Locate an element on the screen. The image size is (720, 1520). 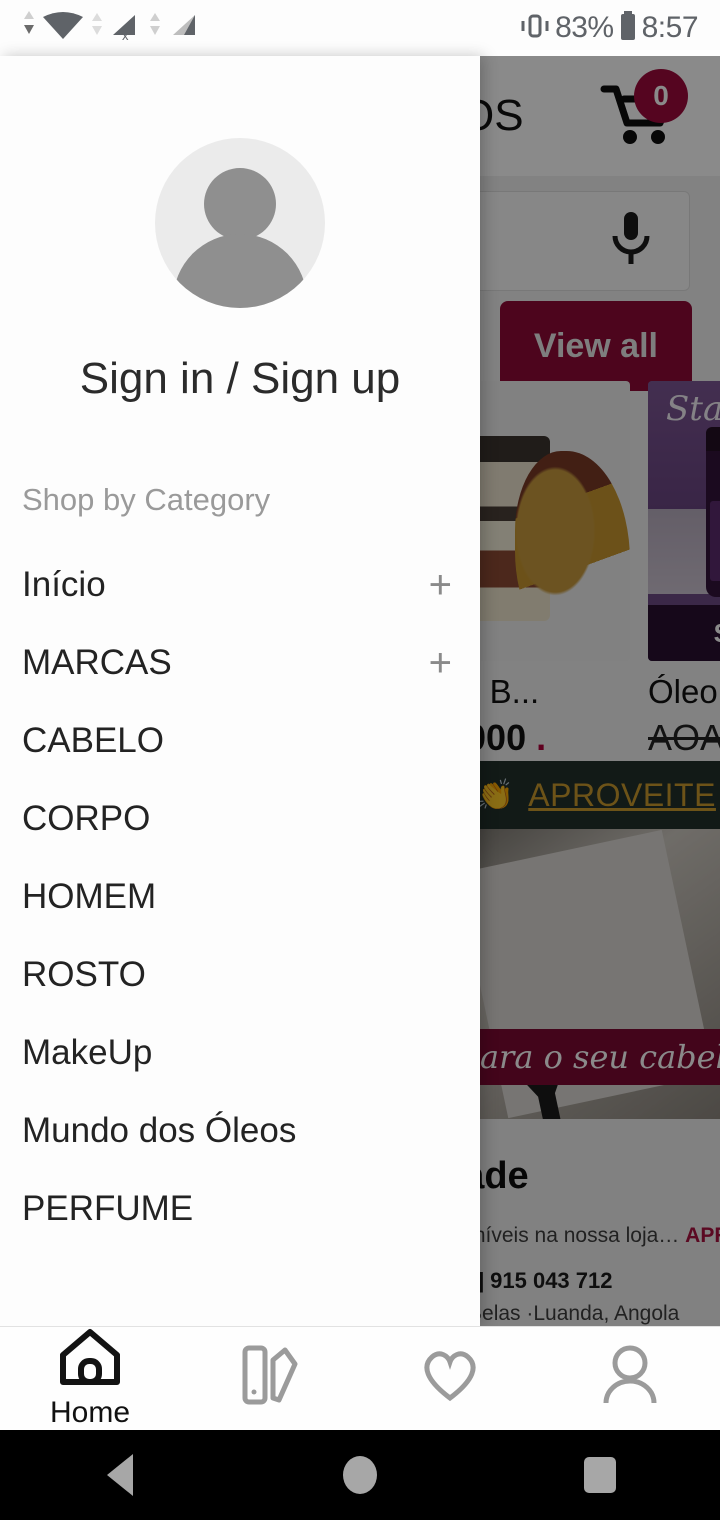
home-icon is located at coordinates (90, 1360).